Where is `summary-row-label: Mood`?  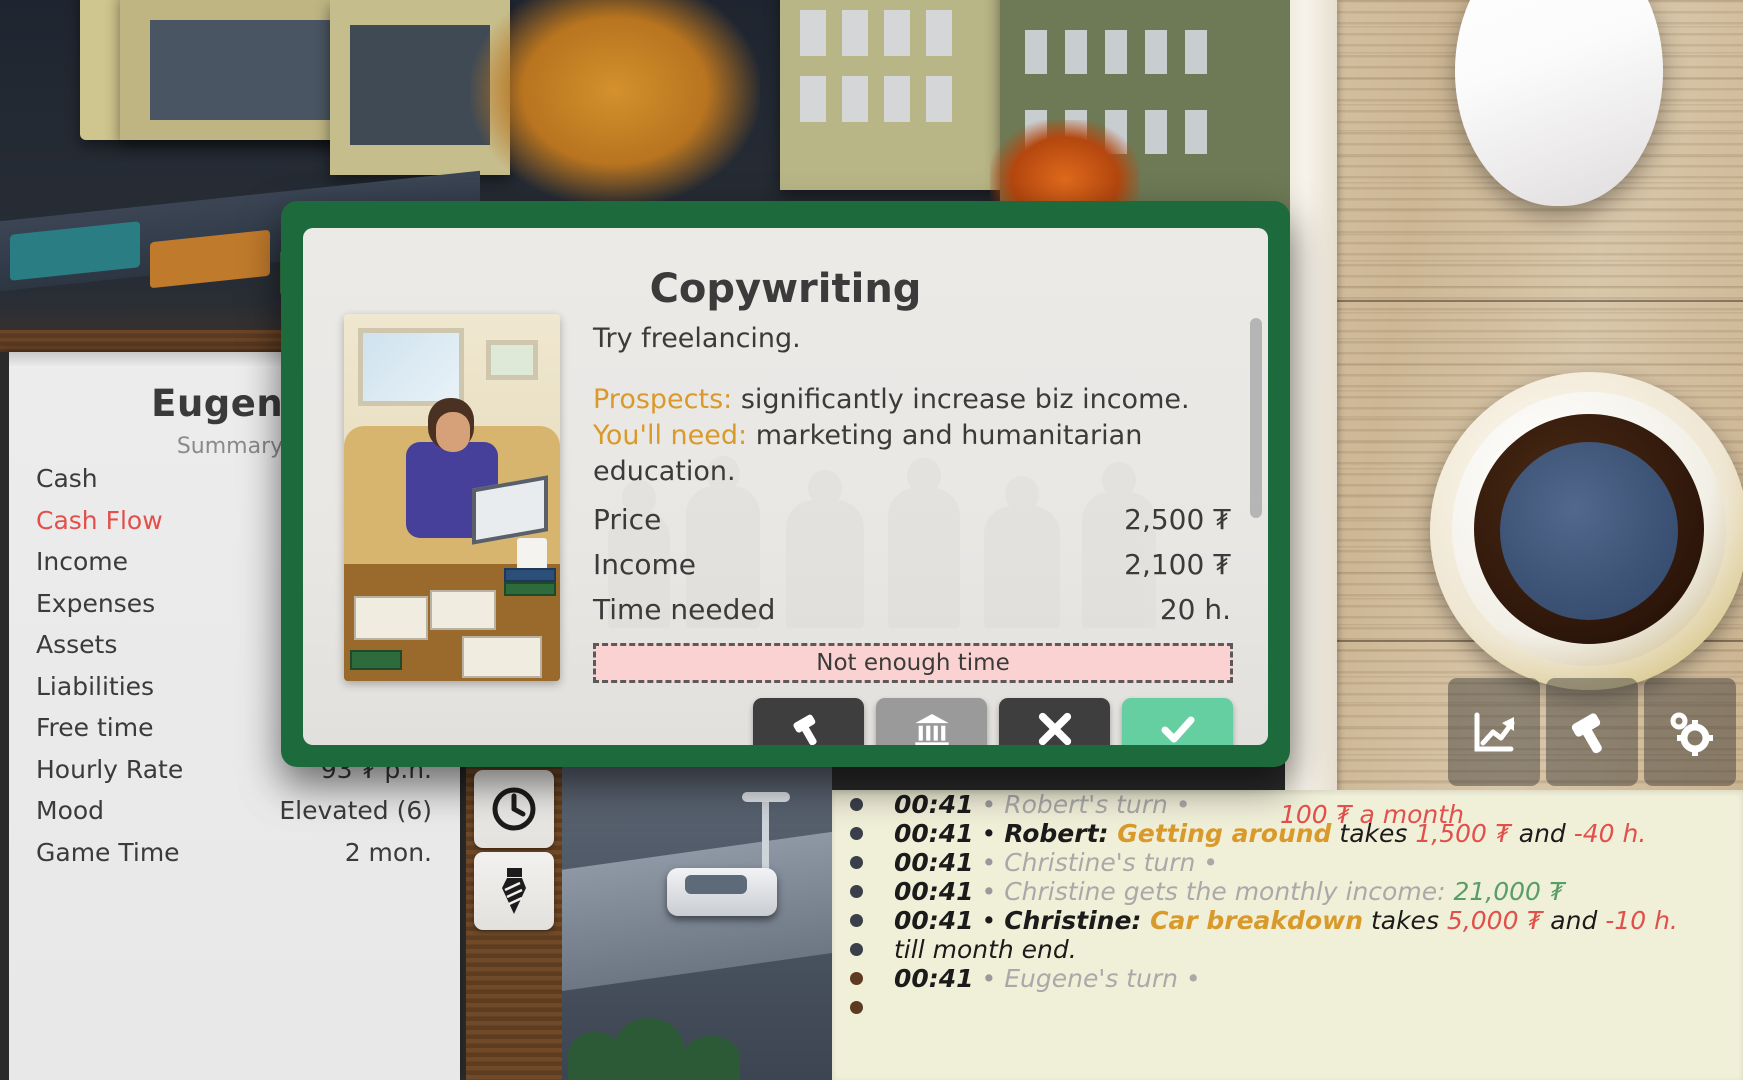
summary-row-label: Mood is located at coordinates (70, 810).